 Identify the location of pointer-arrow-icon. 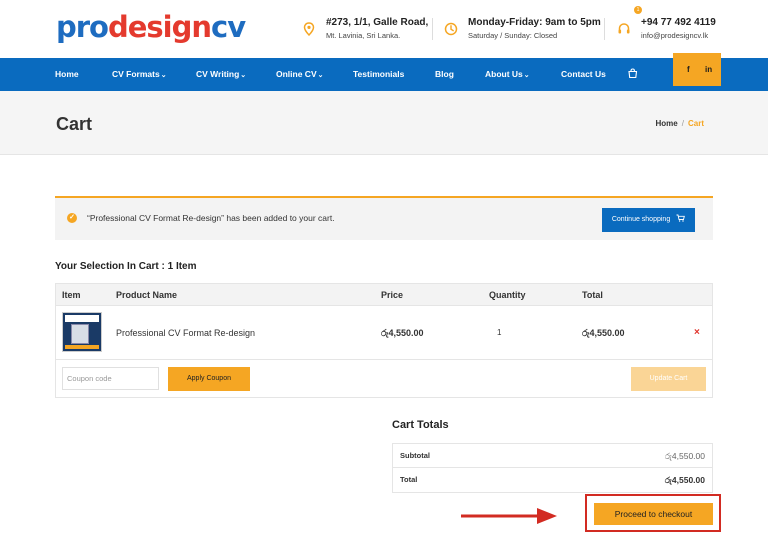
(509, 516).